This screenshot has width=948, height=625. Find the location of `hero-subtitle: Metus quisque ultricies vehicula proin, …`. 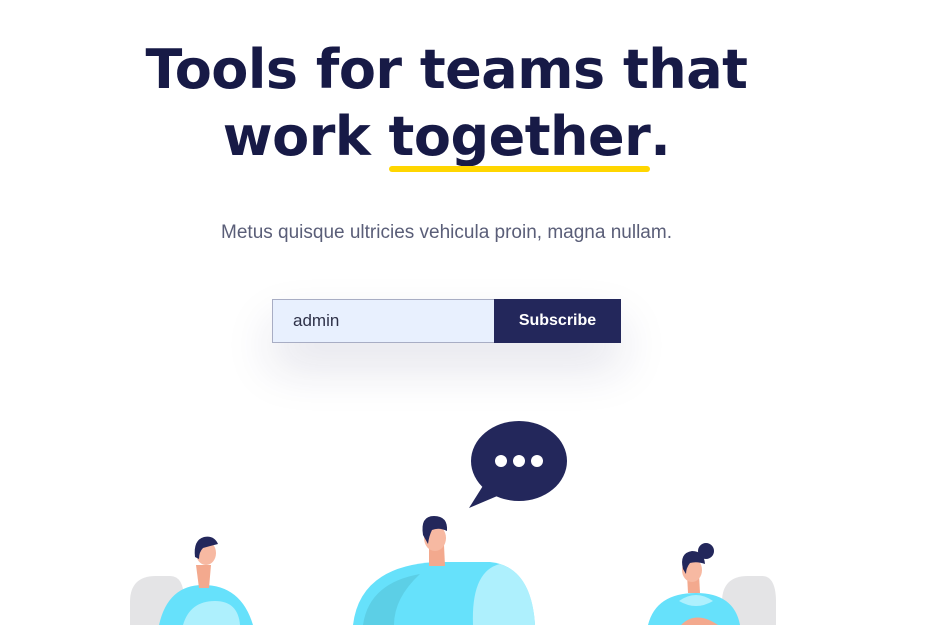

hero-subtitle: Metus quisque ultricies vehicula proin, … is located at coordinates (446, 232).